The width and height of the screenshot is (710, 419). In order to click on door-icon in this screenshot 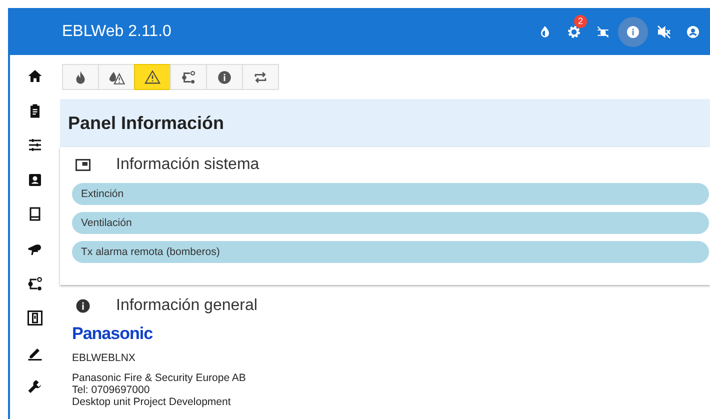, I will do `click(35, 318)`.